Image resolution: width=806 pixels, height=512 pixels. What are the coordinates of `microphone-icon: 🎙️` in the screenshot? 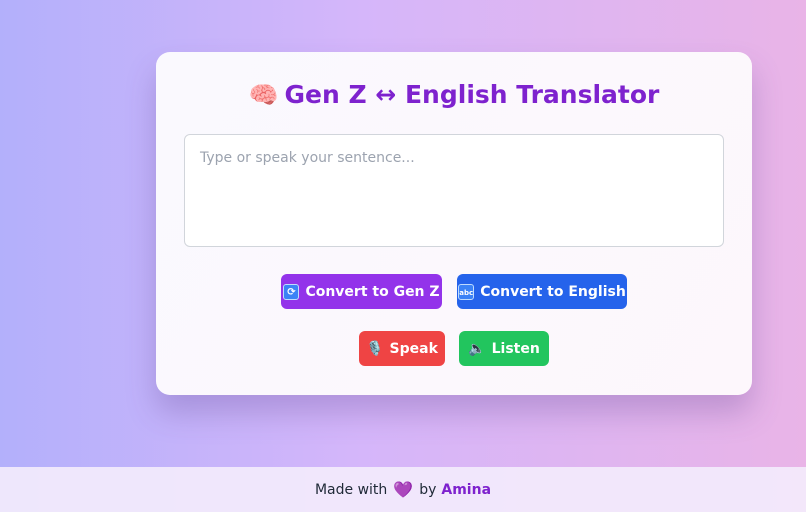 It's located at (375, 348).